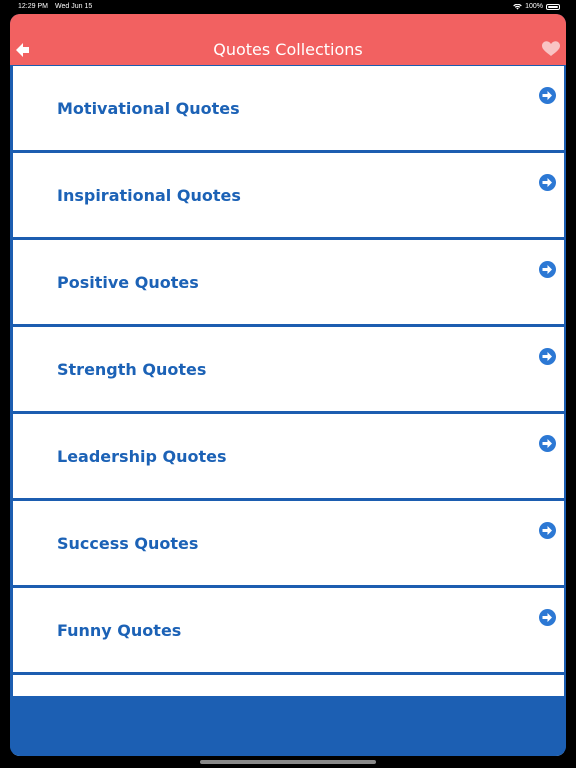 This screenshot has width=576, height=768. Describe the element at coordinates (148, 108) in the screenshot. I see `list-item-label: Motivational Quotes` at that location.